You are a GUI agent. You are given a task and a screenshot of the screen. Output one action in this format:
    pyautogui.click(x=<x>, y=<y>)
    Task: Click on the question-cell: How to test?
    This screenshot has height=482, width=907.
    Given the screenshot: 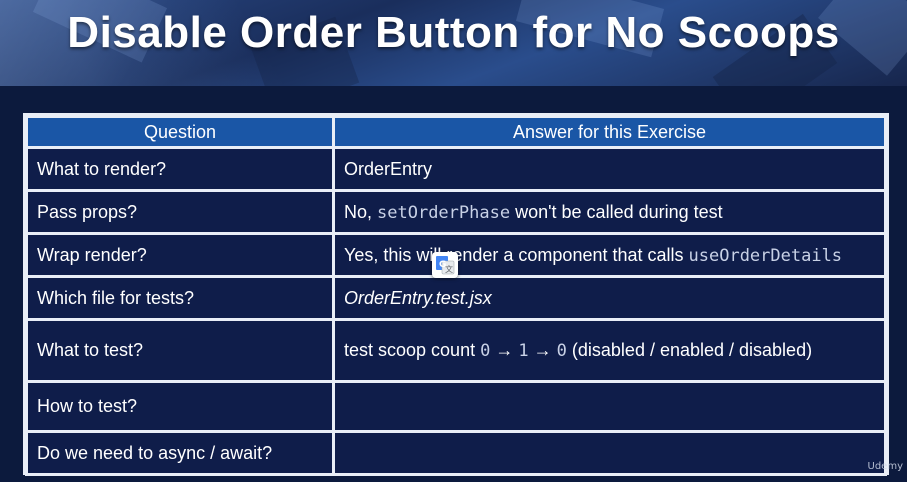 What is the action you would take?
    pyautogui.click(x=180, y=406)
    